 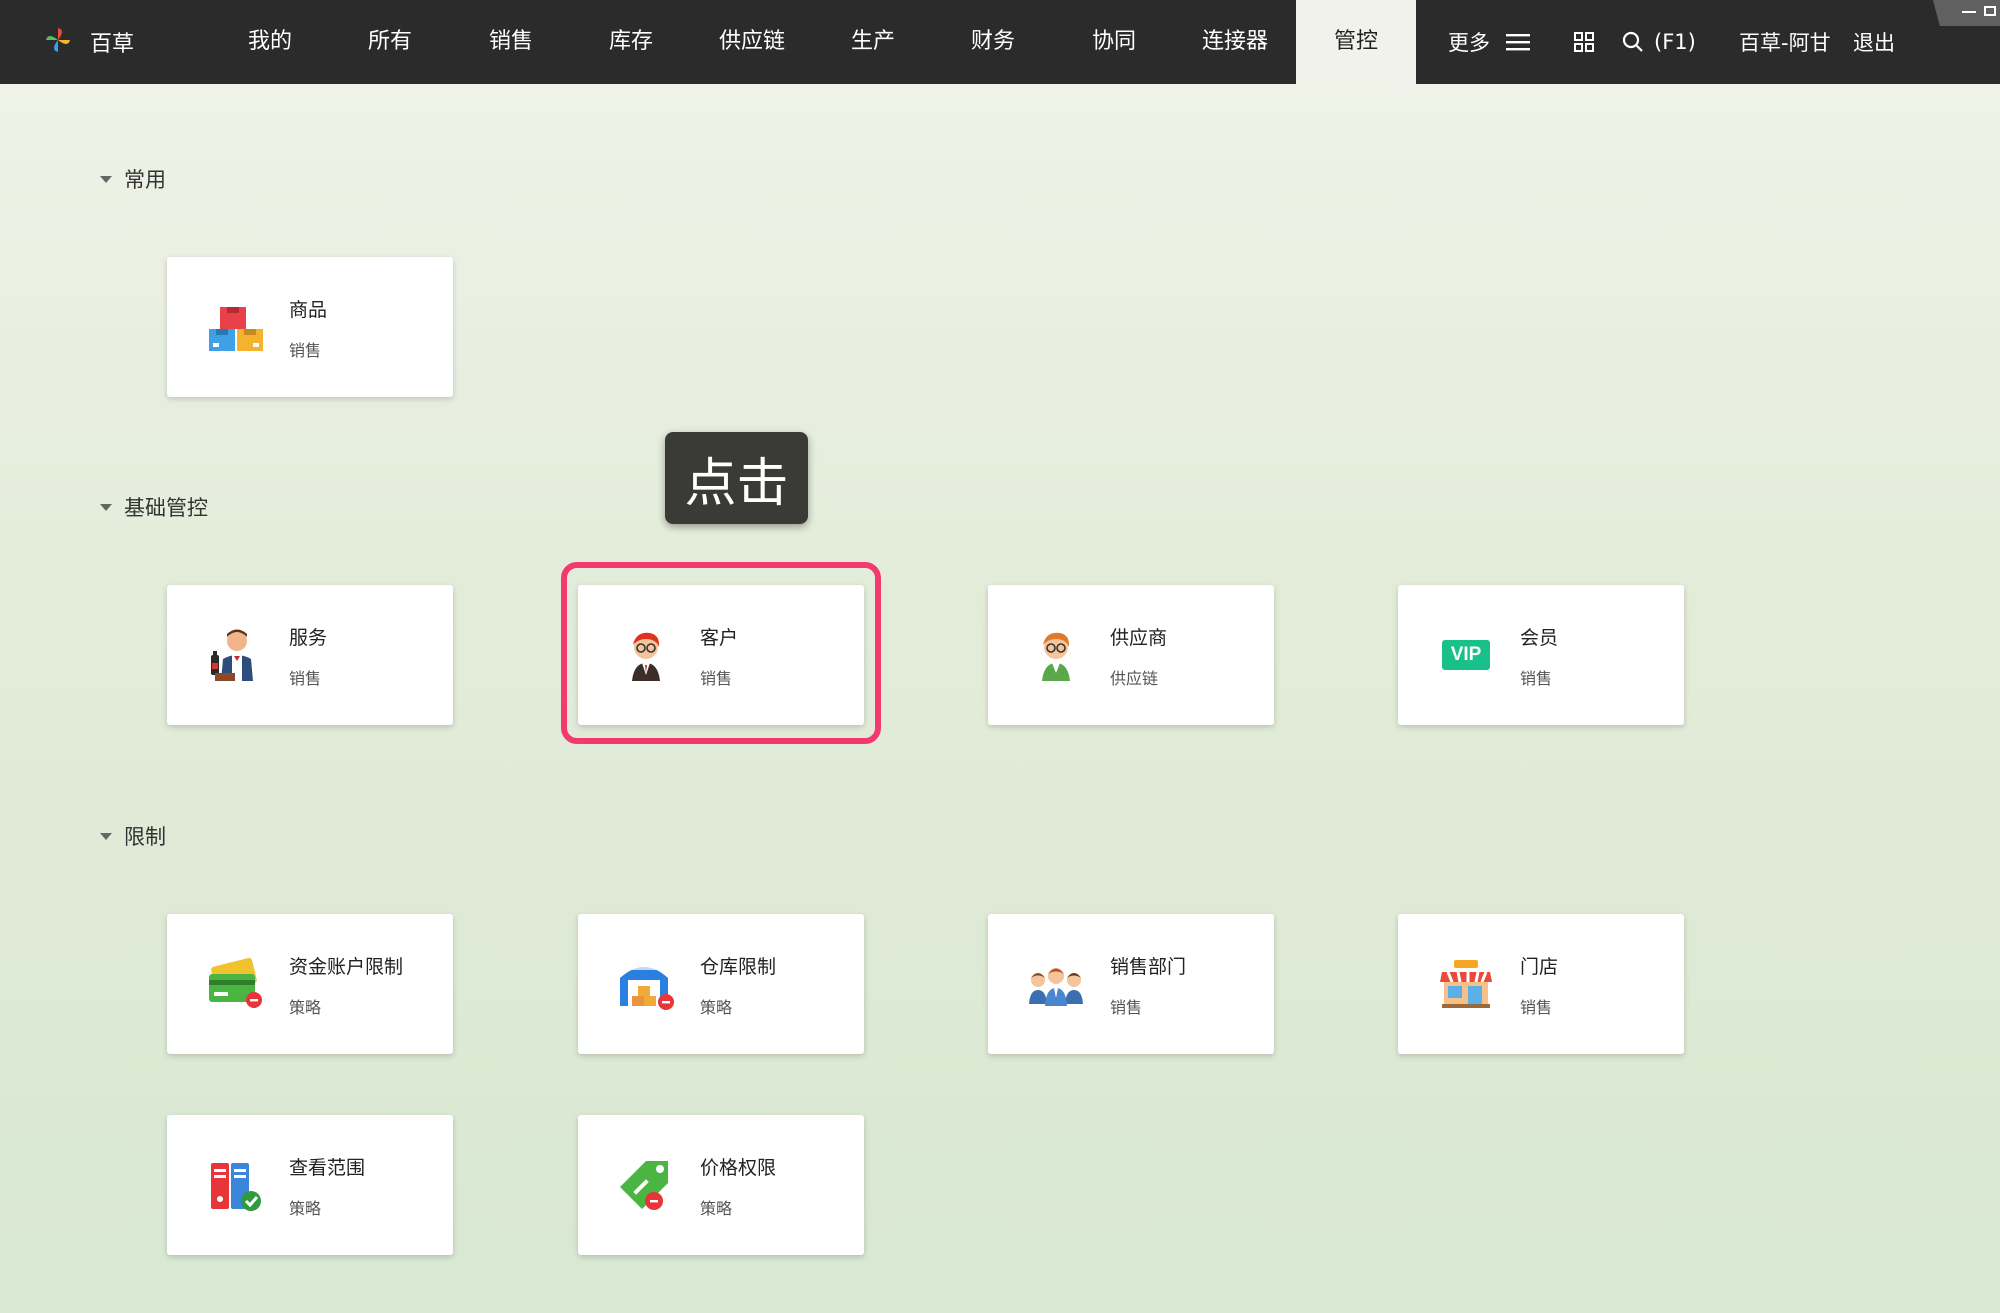 What do you see at coordinates (511, 42) in the screenshot?
I see `nav-tab-sales: 销售` at bounding box center [511, 42].